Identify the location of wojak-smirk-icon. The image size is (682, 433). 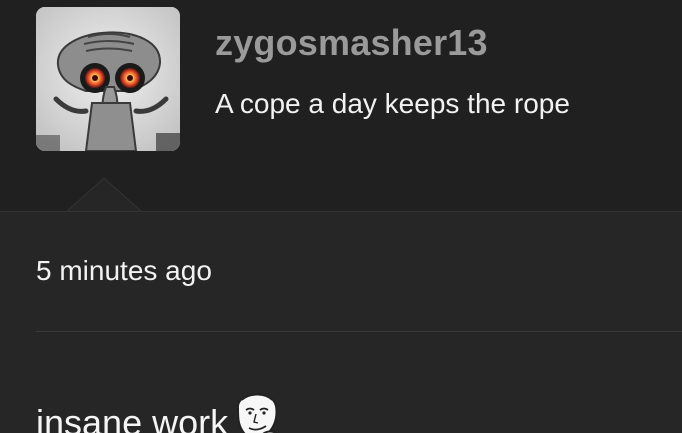
(257, 409).